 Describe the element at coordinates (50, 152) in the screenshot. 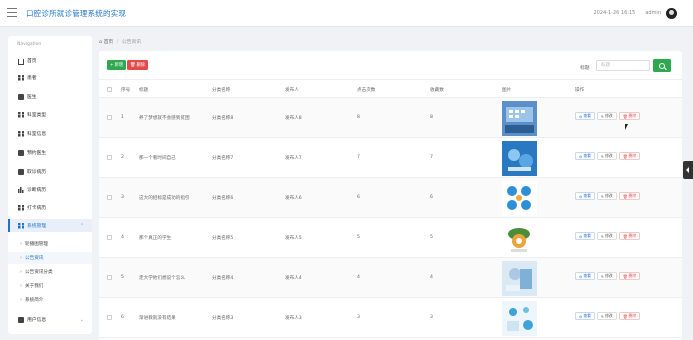

I see `sidebar-item-appointments: 预约医生` at that location.